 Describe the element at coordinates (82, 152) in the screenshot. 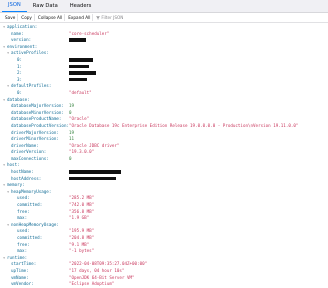

I see `value-text: "19.3.0.0"` at that location.